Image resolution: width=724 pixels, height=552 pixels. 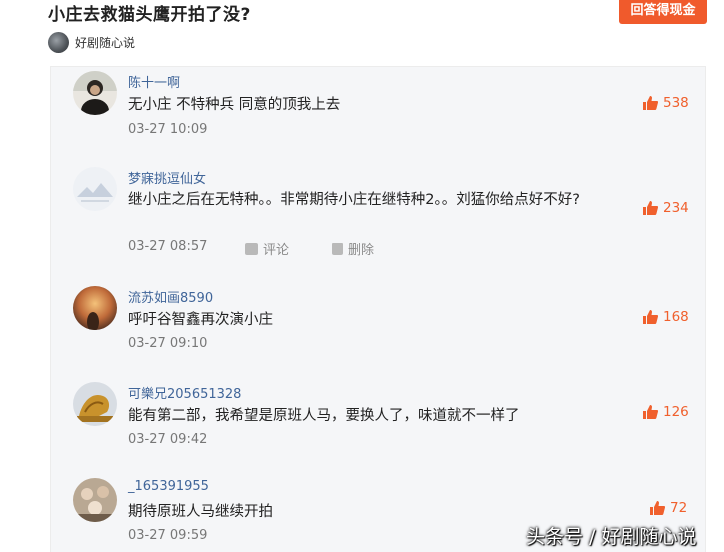 I want to click on comment-text: 能有第二部，我希望是原班人马，要换人了，味道就不一样了, so click(x=324, y=416).